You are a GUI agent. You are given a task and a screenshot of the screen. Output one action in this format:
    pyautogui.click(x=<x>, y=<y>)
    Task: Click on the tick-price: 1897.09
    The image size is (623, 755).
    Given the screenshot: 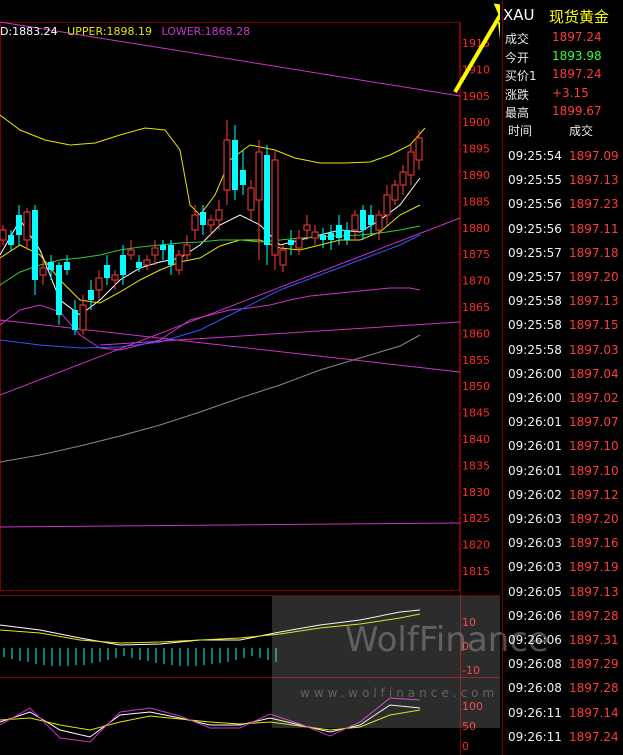 What is the action you would take?
    pyautogui.click(x=594, y=156)
    